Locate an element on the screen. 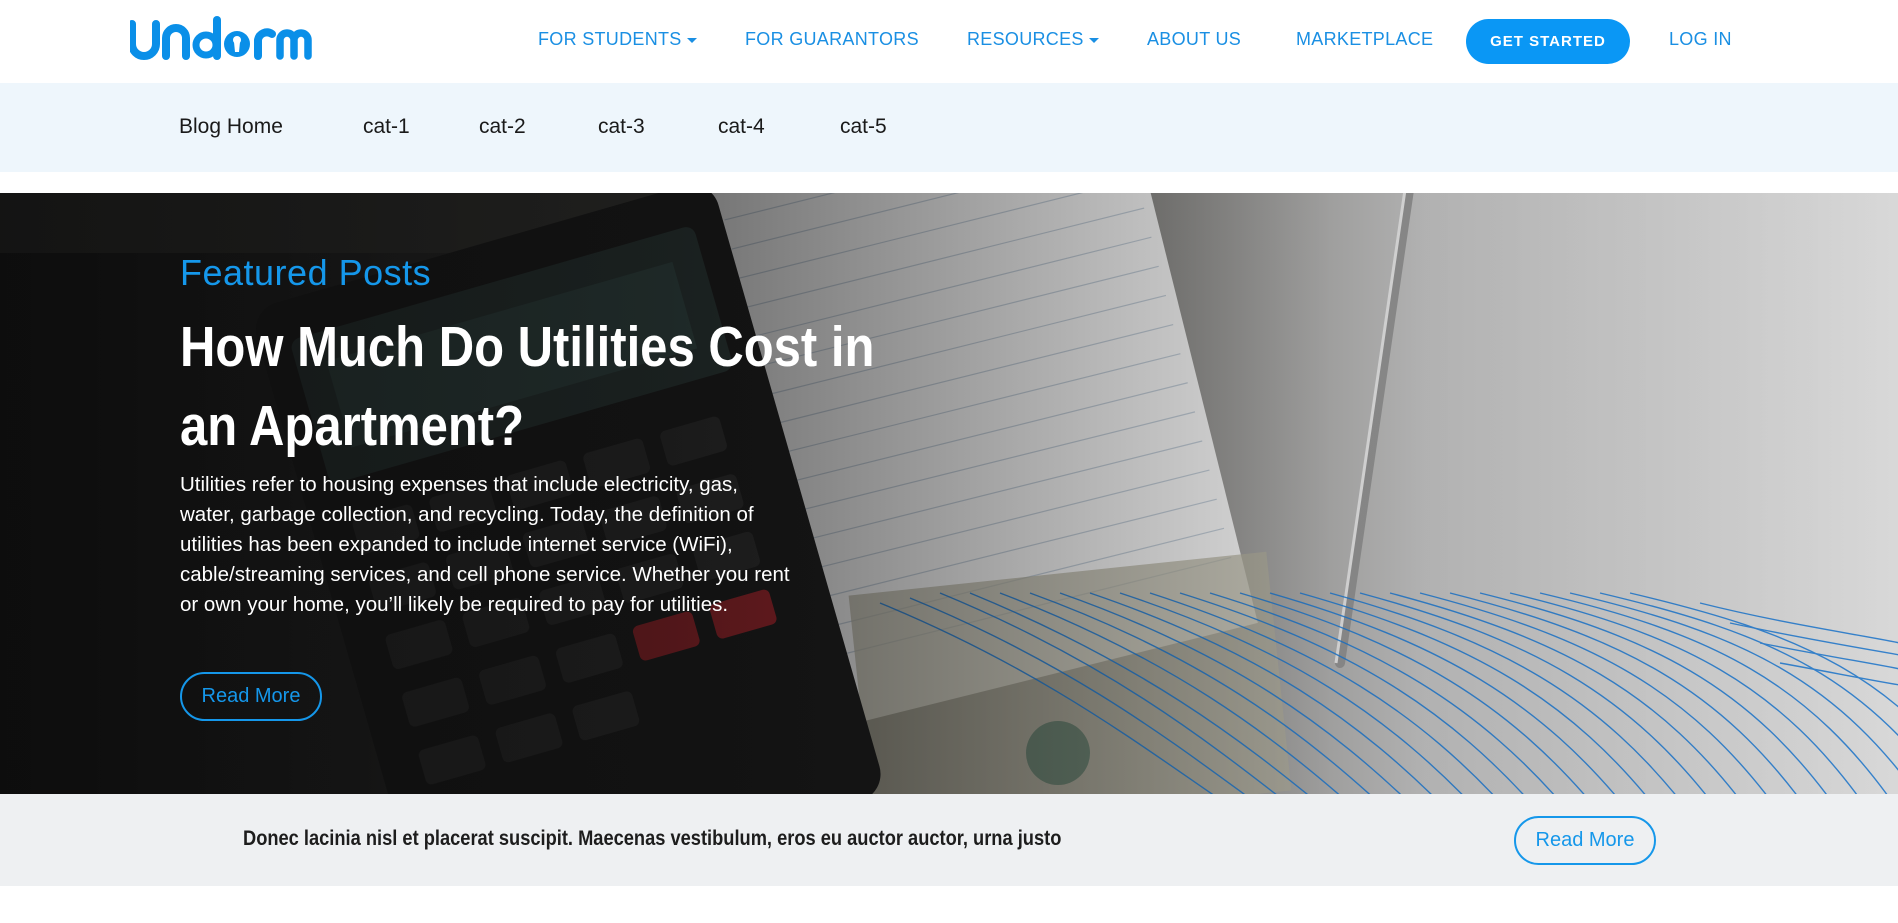  nav-marketplace: MARKETPLACE is located at coordinates (1364, 39).